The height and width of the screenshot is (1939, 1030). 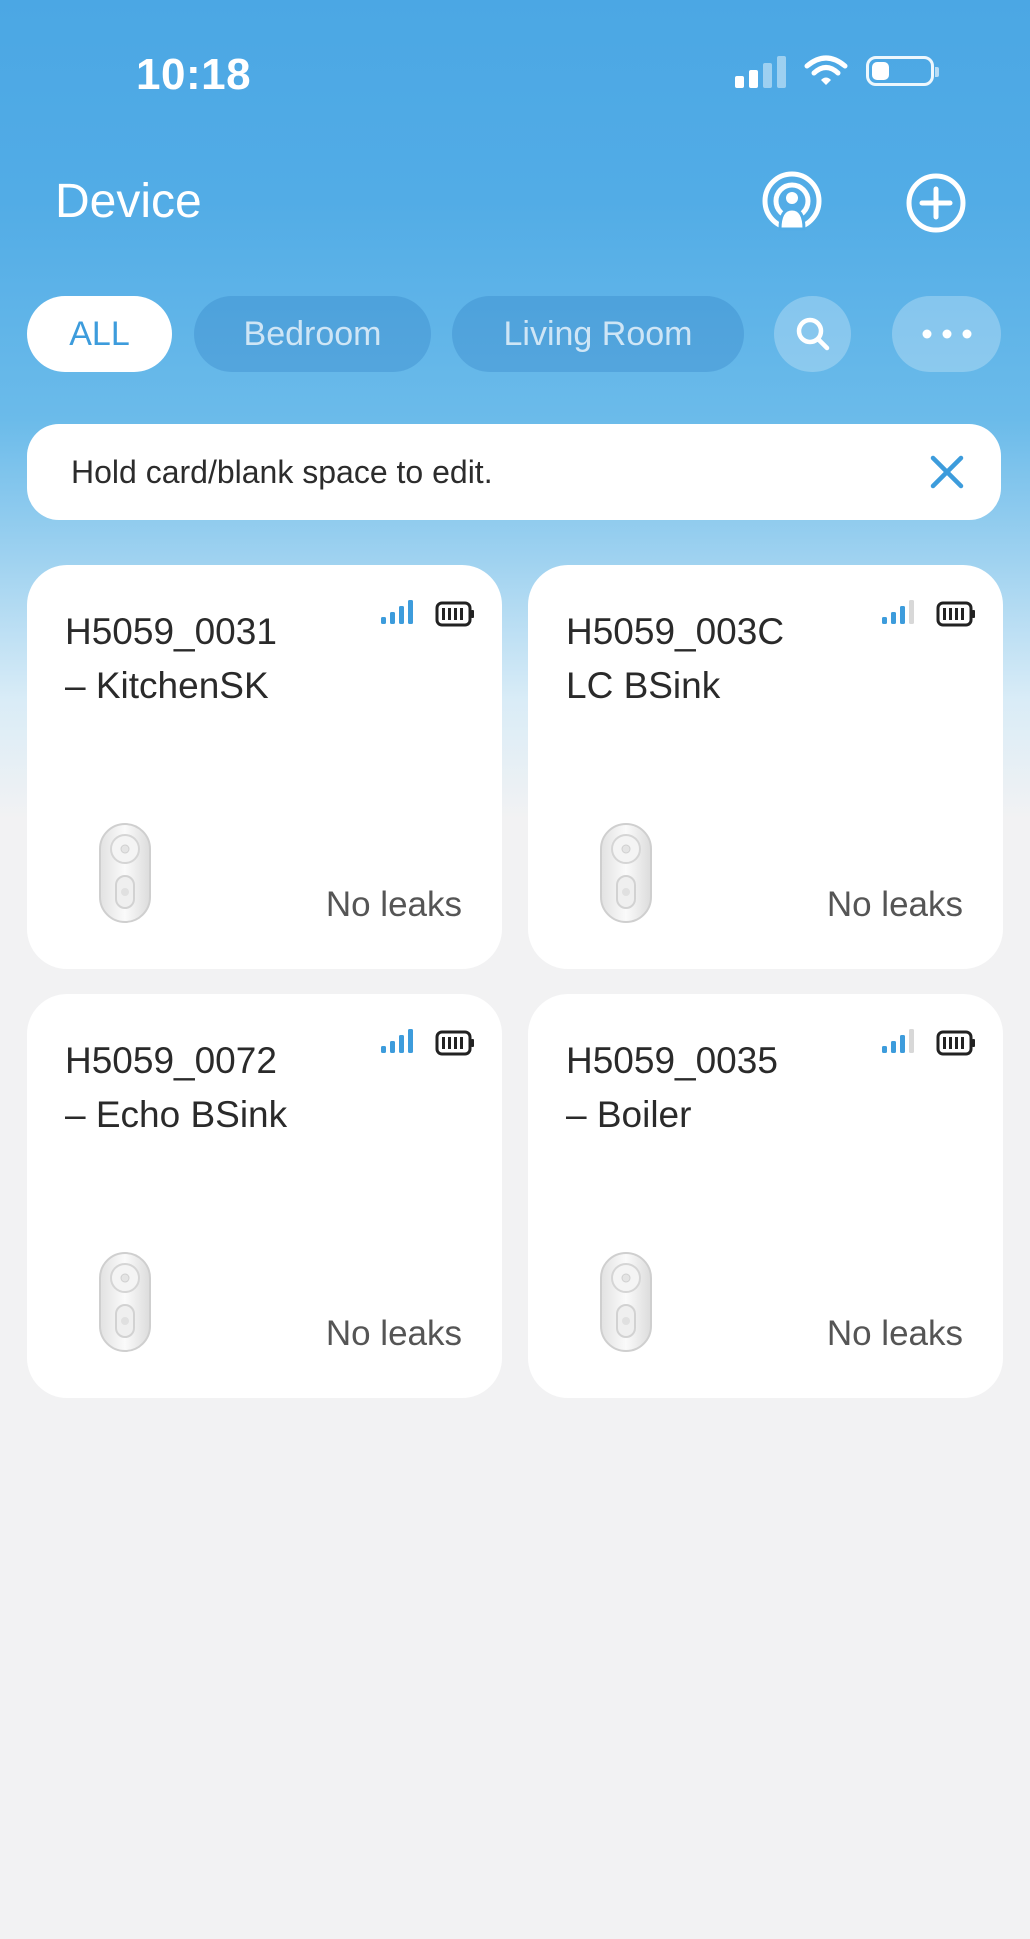 I want to click on device-card: H5059_0072 – Echo BSink No leaks, so click(x=264, y=1196).